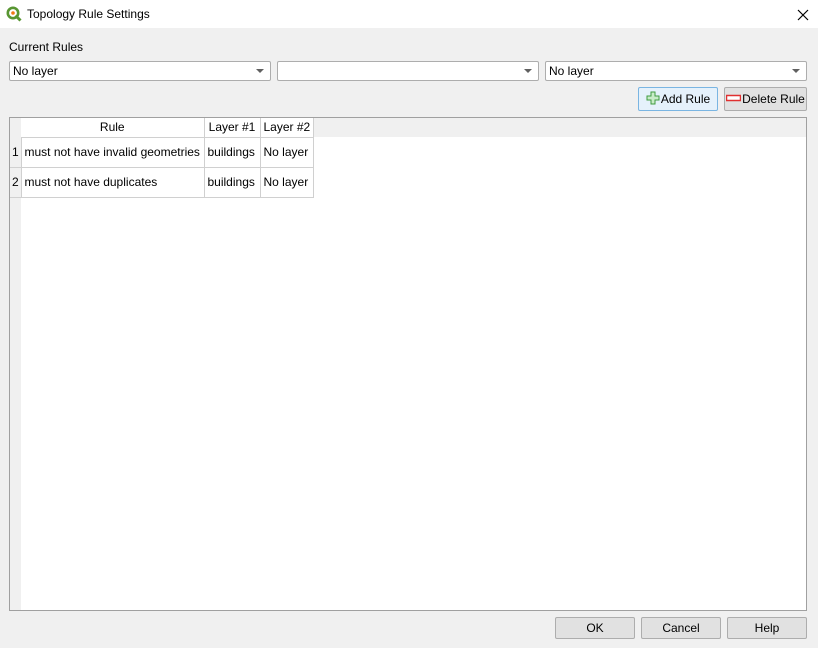 The width and height of the screenshot is (818, 648). Describe the element at coordinates (113, 152) in the screenshot. I see `rule-cell: must not have invalid geometries` at that location.